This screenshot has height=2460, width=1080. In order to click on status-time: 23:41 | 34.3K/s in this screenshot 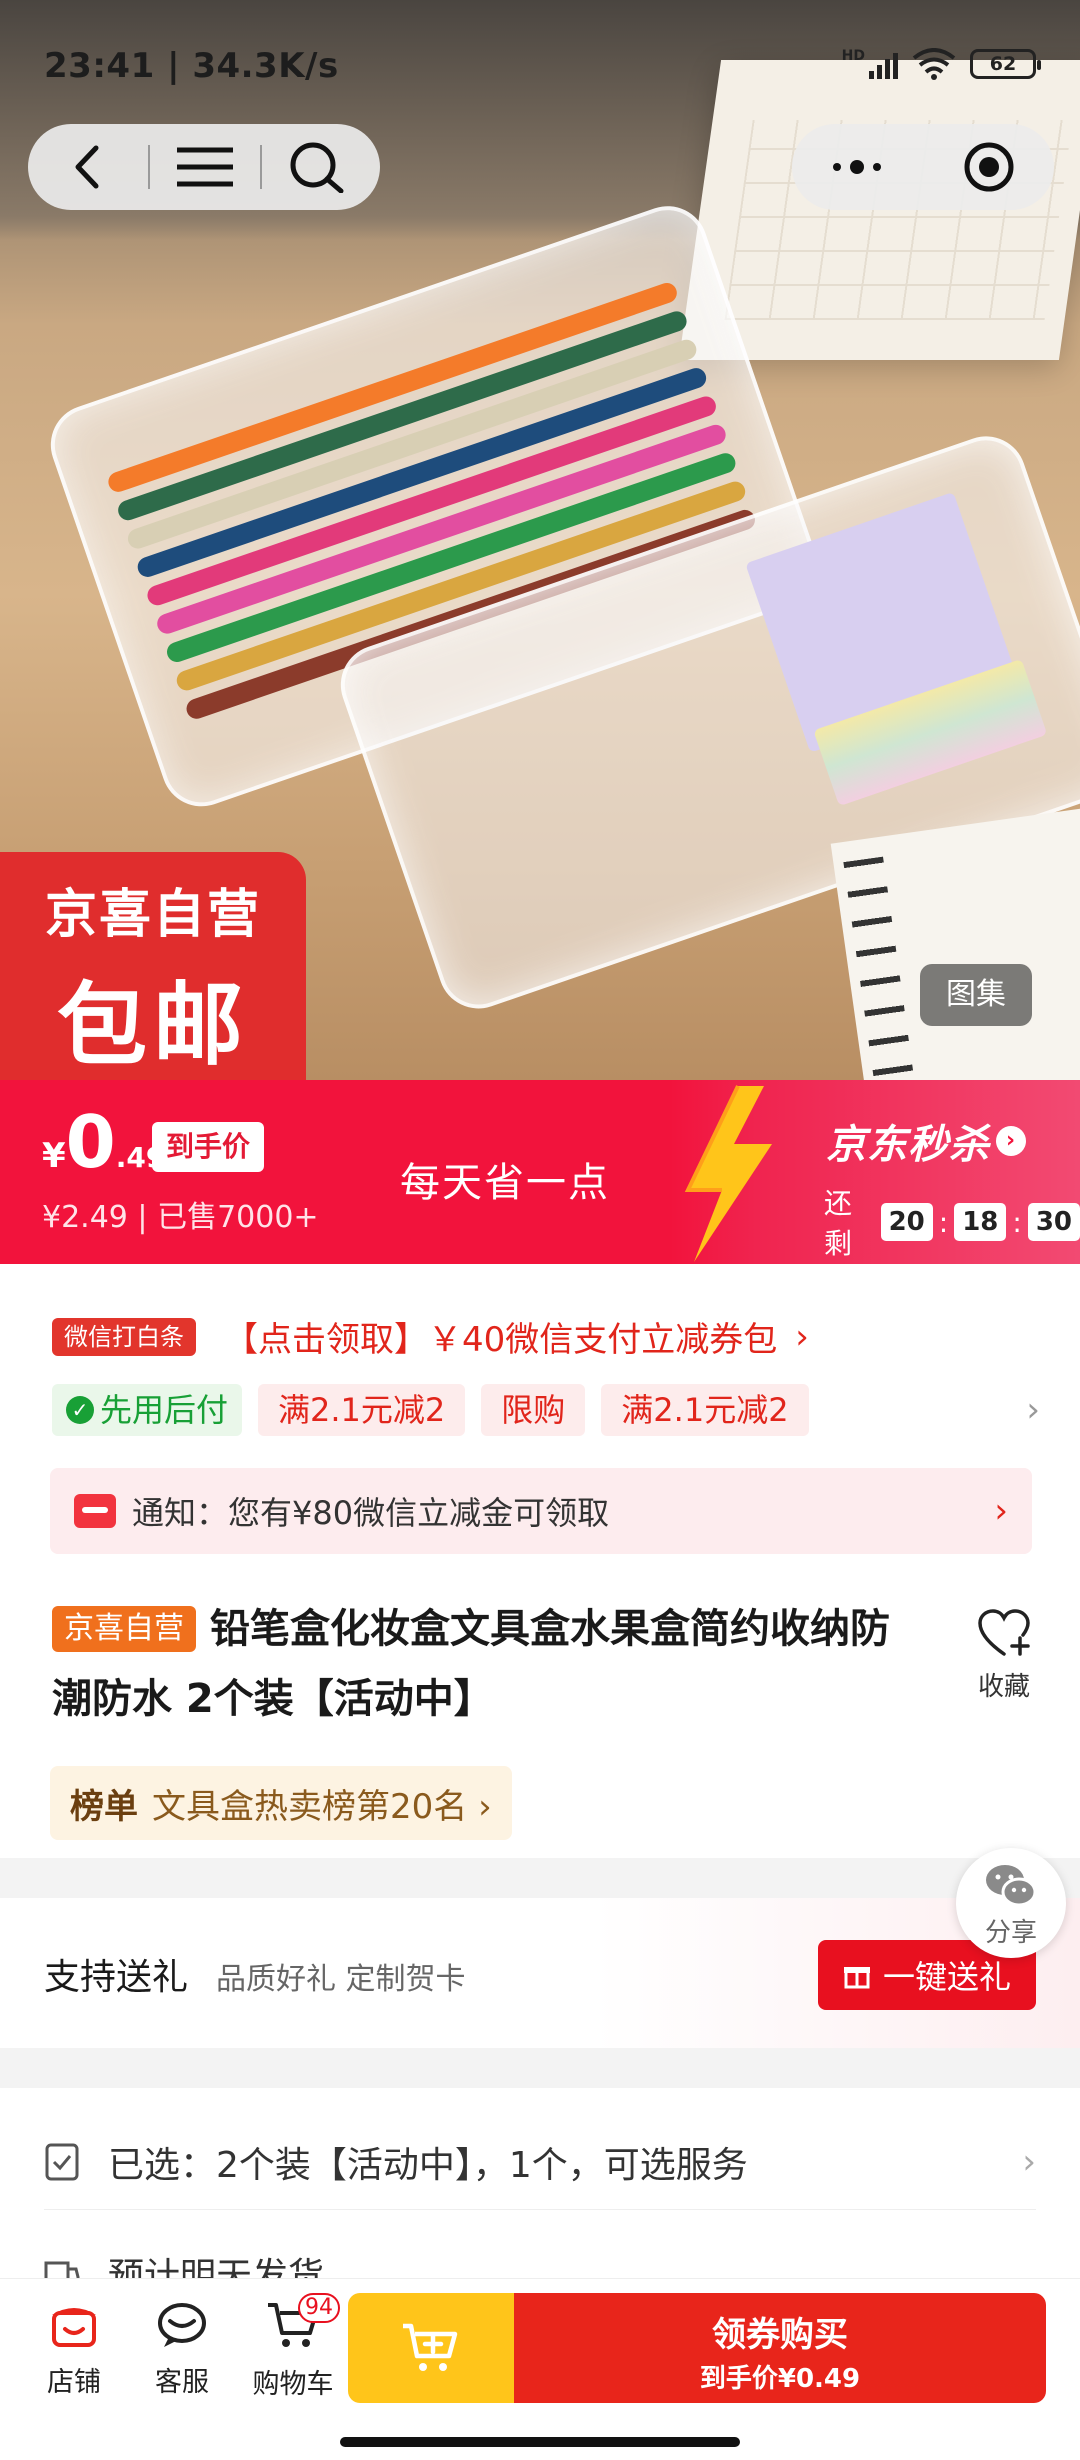, I will do `click(191, 66)`.